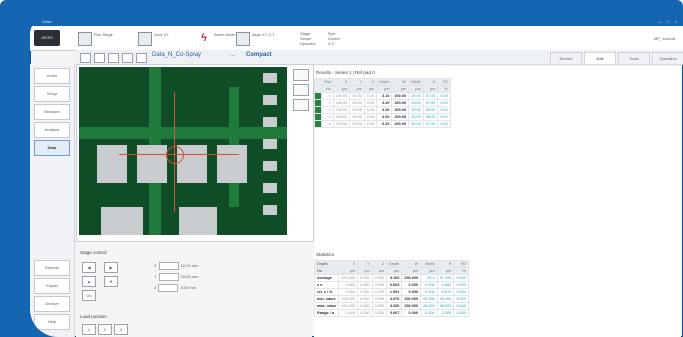  I want to click on ribbon-zero-xy: Zero XY, so click(163, 38).